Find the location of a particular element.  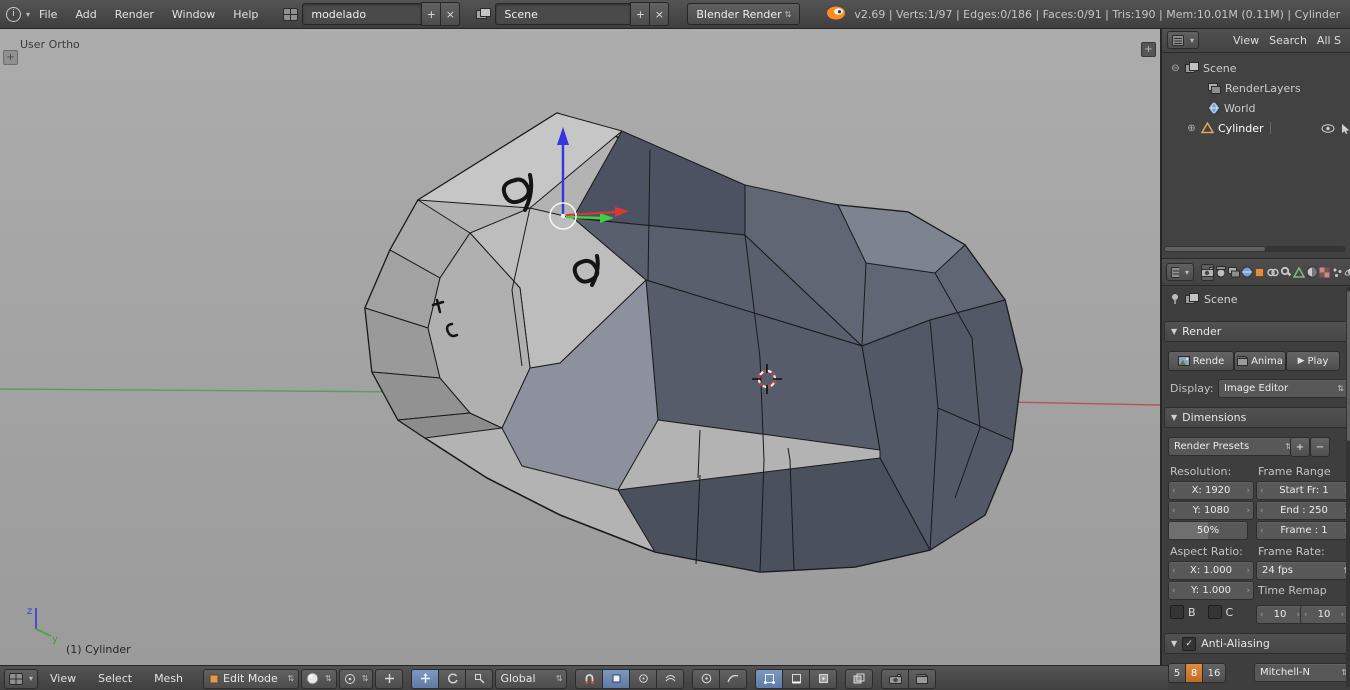

properties-expand-handle is located at coordinates (1148, 49).